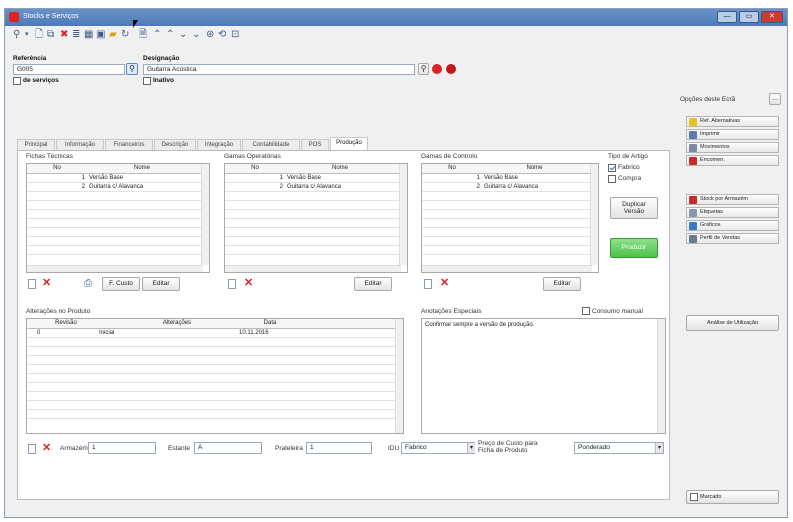 This screenshot has height=522, width=793. Describe the element at coordinates (88, 35) in the screenshot. I see `grid-icon: ▦` at that location.